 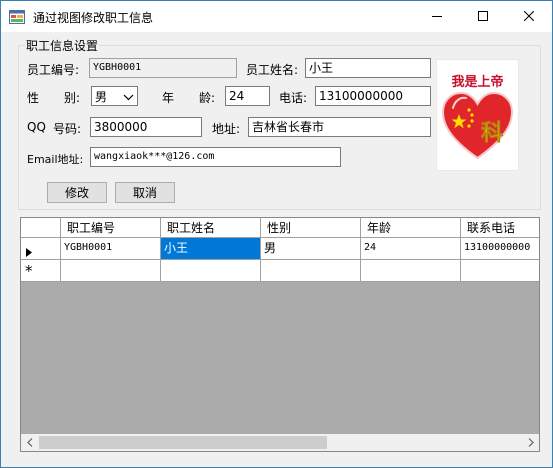 I want to click on scroll-right-button, so click(x=530, y=442).